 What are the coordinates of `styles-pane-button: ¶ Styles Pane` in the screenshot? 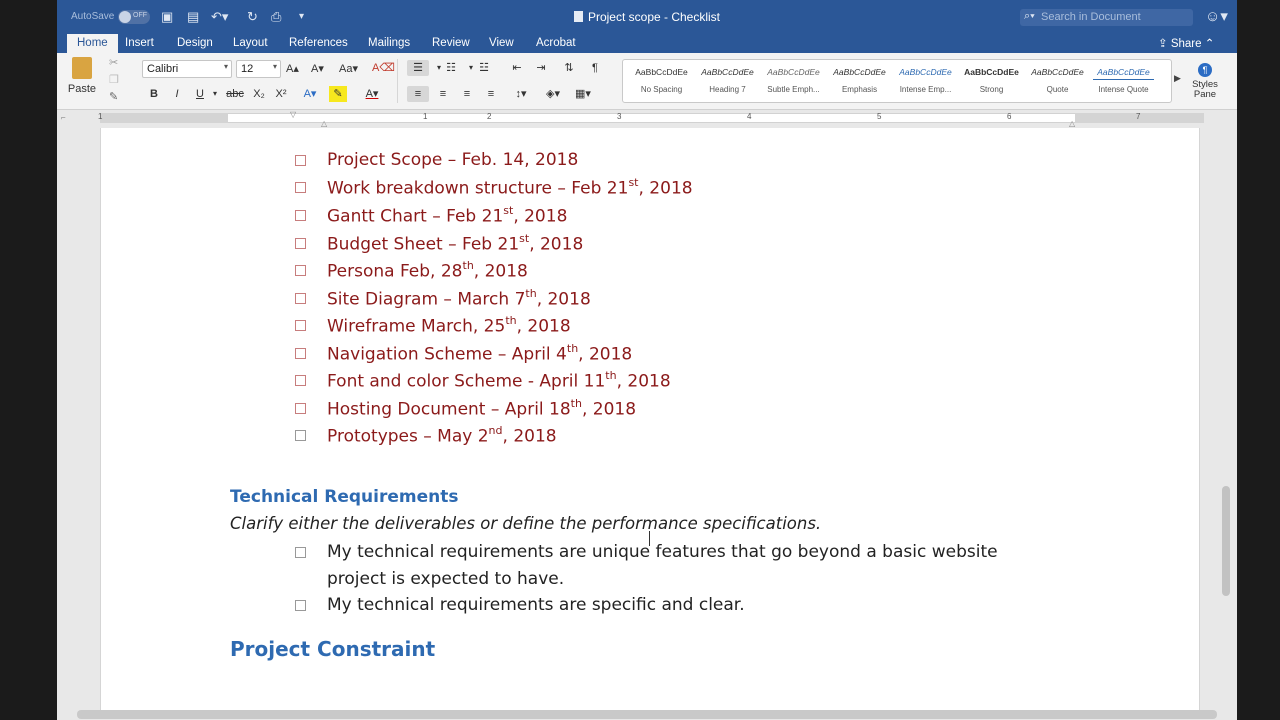 It's located at (1205, 79).